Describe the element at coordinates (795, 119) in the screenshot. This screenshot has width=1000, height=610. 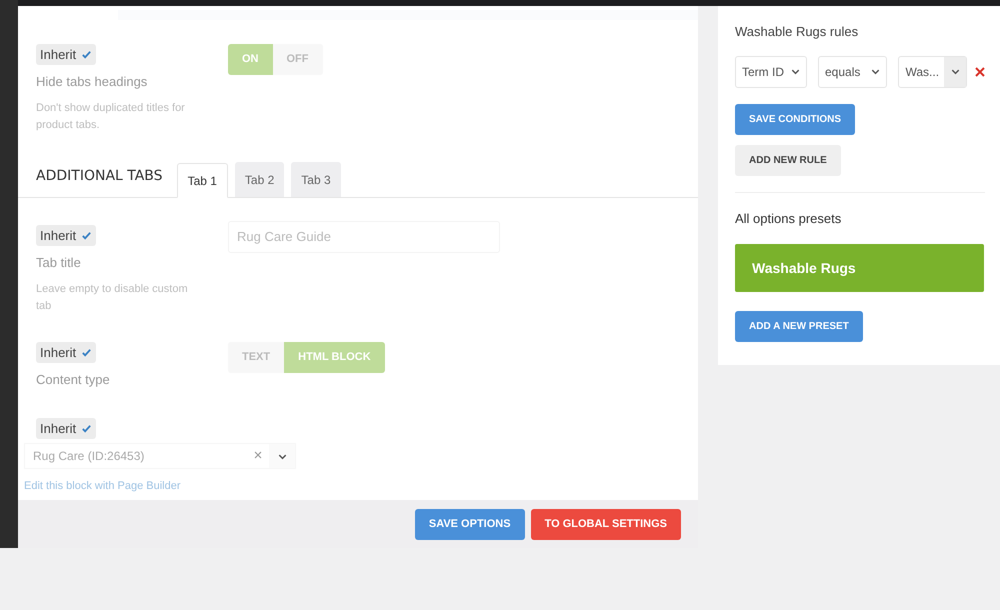
I see `save-conditions-button: SAVE CONDITIONS` at that location.